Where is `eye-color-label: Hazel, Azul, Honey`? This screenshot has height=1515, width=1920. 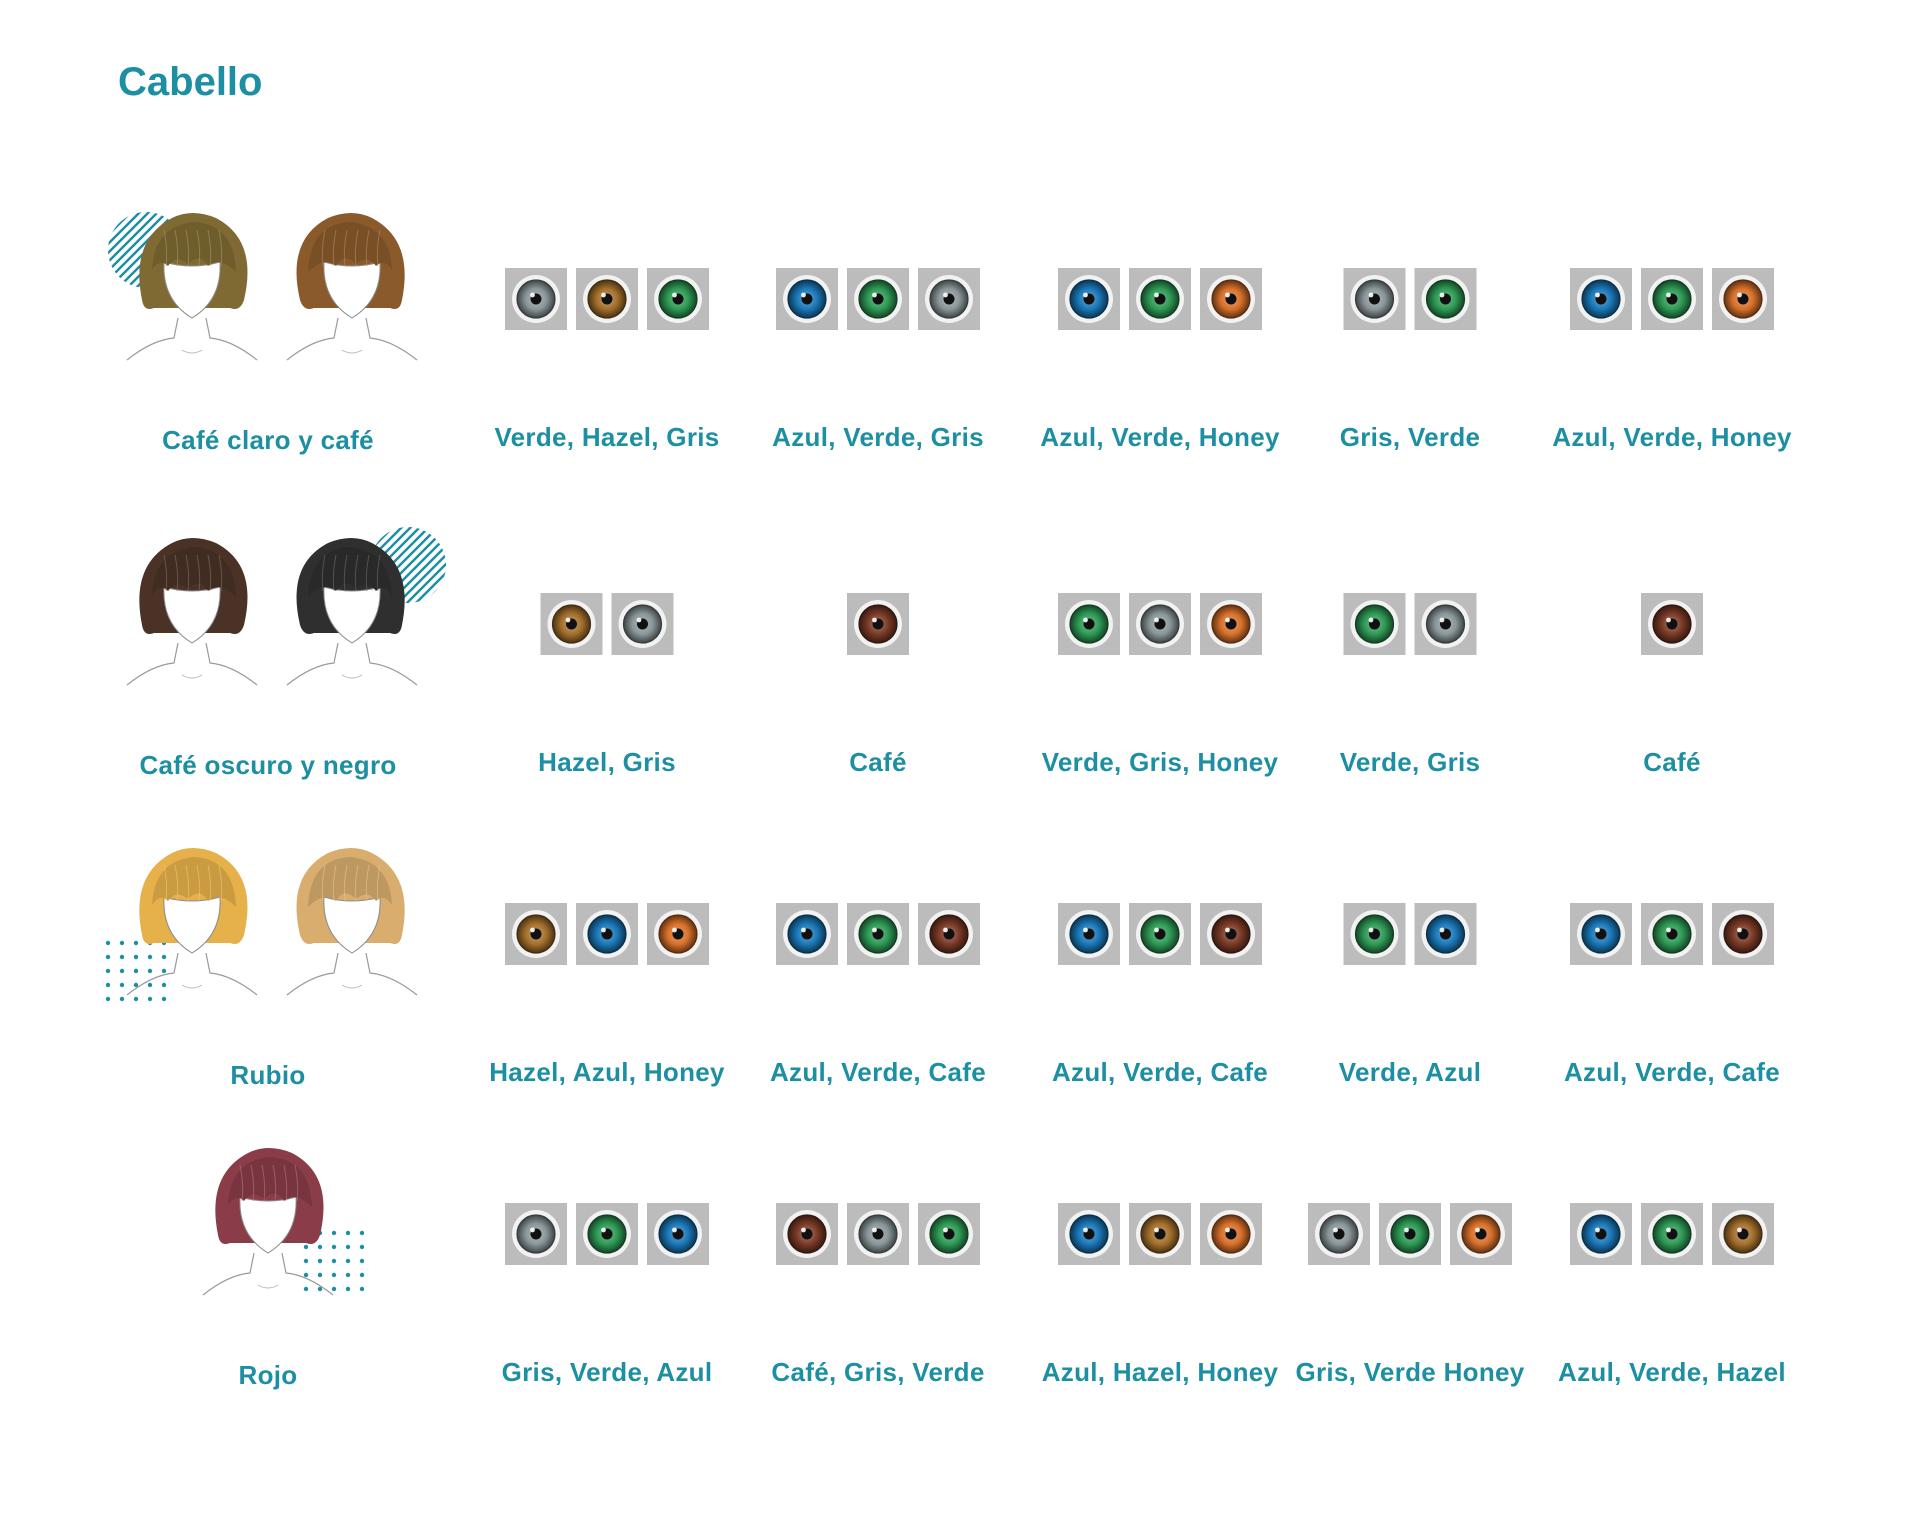 eye-color-label: Hazel, Azul, Honey is located at coordinates (607, 1072).